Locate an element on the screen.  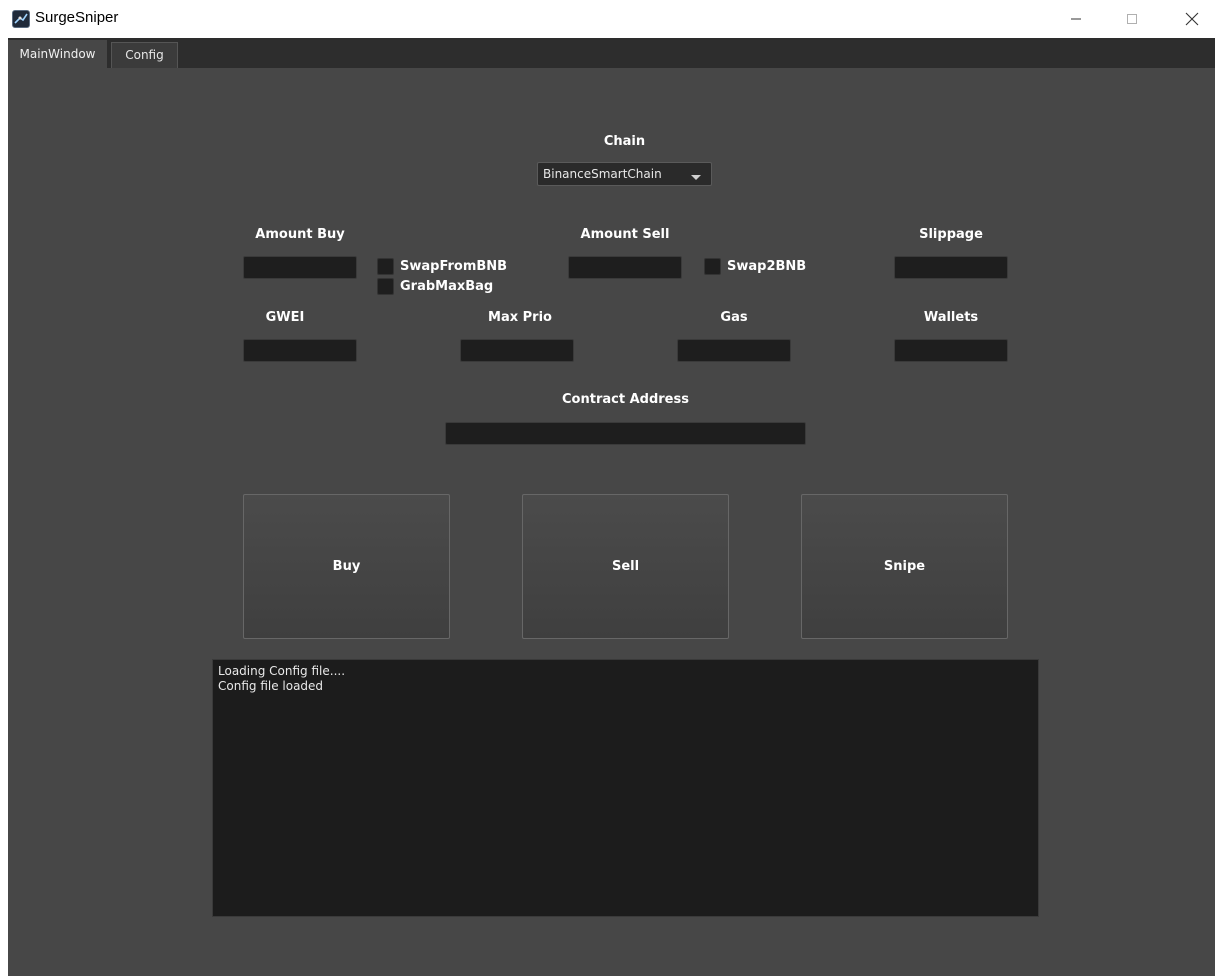
buy-button: Buy is located at coordinates (346, 566).